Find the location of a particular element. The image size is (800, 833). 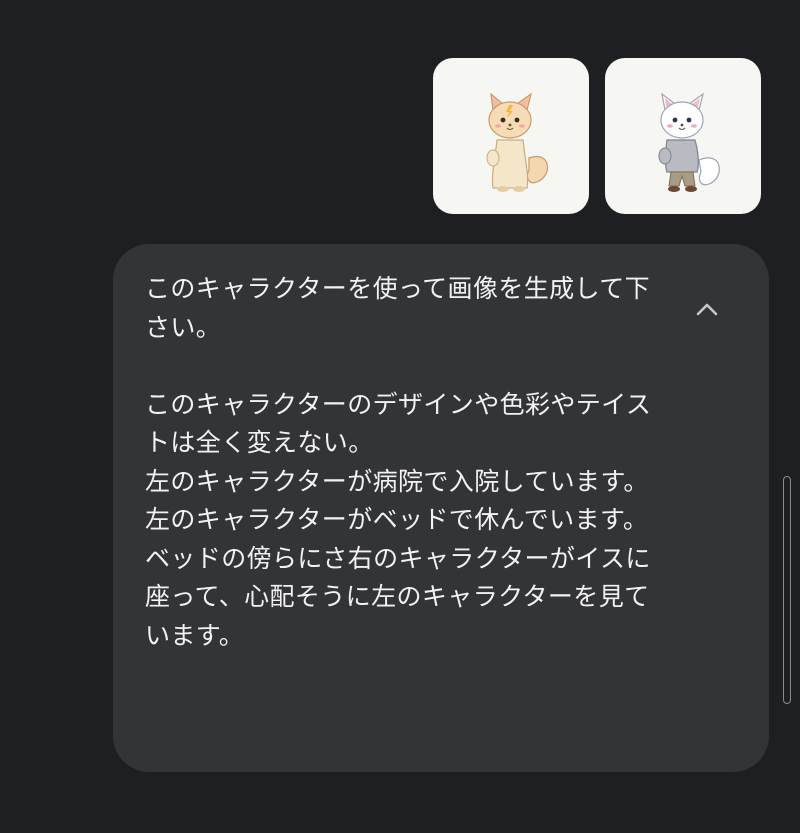

image-attachments is located at coordinates (597, 136).